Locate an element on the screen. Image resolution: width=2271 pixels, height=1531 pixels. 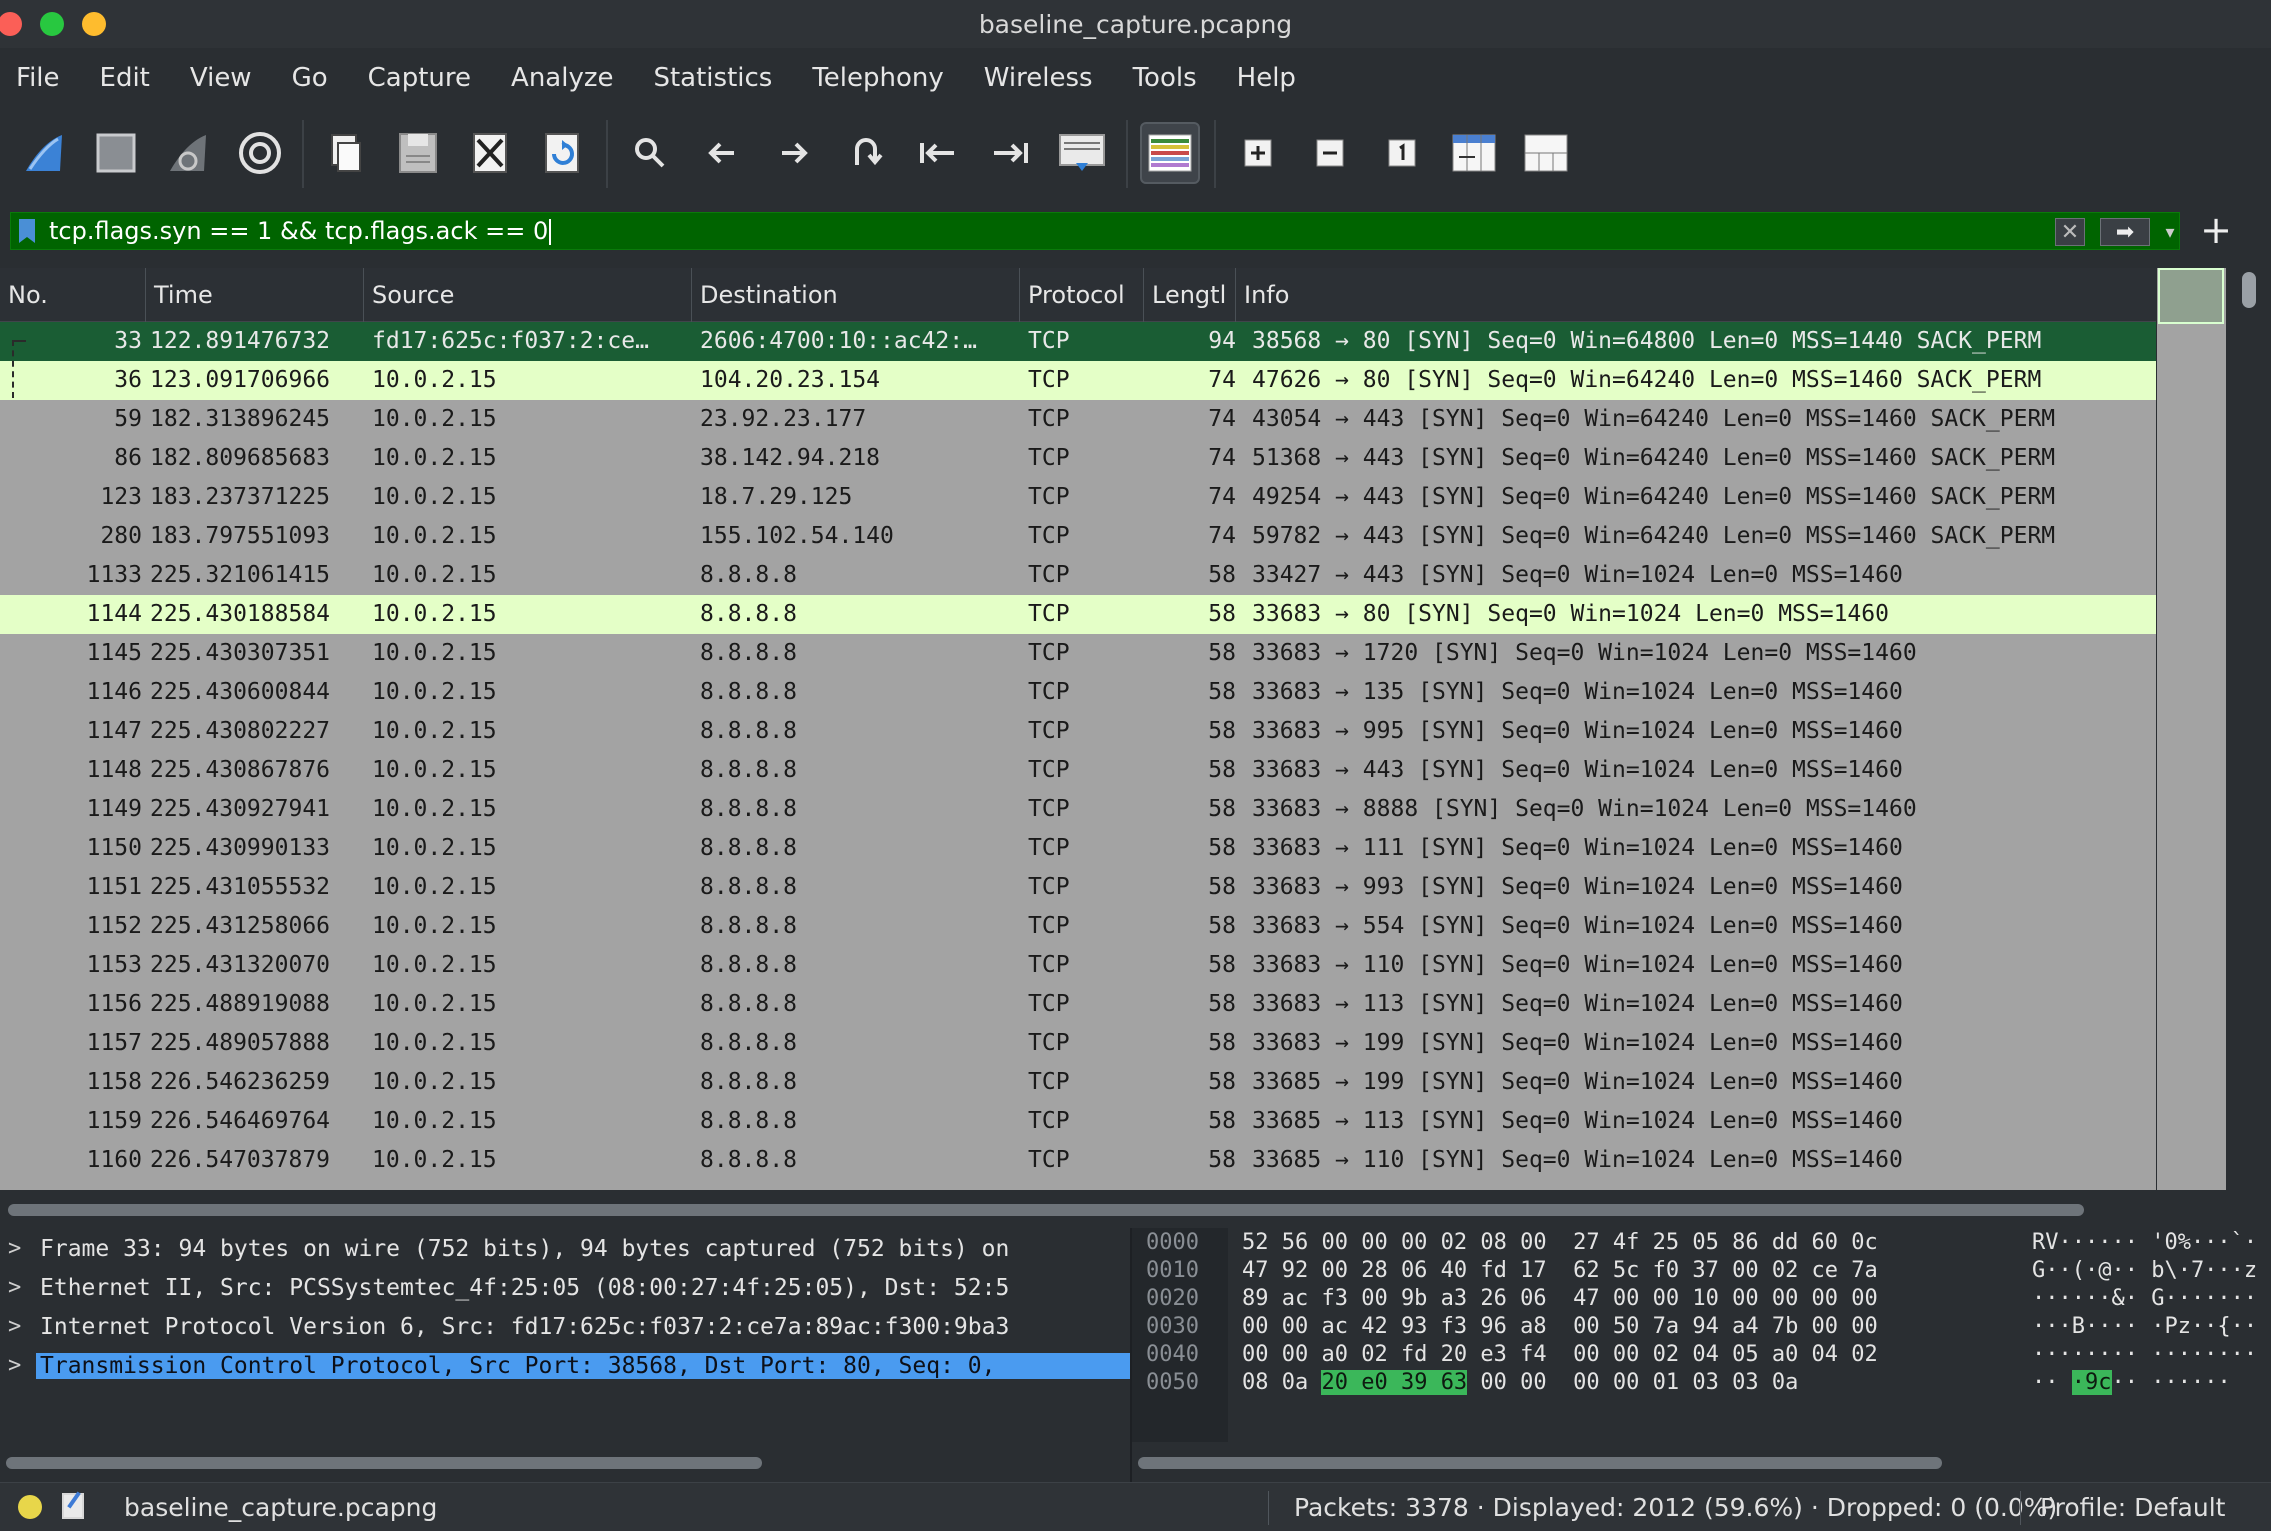
expert-info-led-icon is located at coordinates (30, 1507).